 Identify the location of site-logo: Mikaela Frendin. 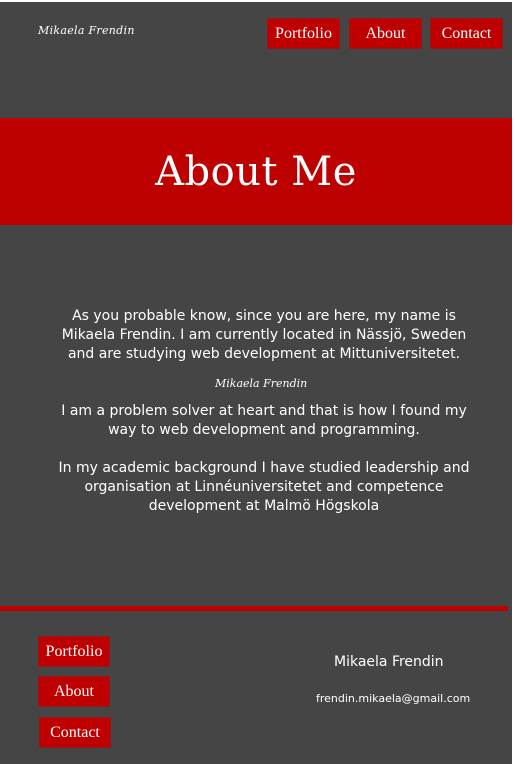
(86, 30).